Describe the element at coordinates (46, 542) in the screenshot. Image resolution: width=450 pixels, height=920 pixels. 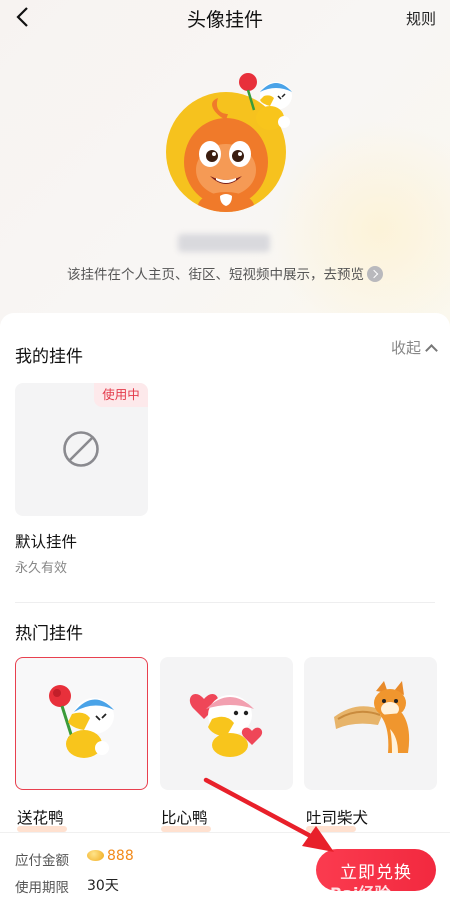
I see `pendant-name: 默认挂件` at that location.